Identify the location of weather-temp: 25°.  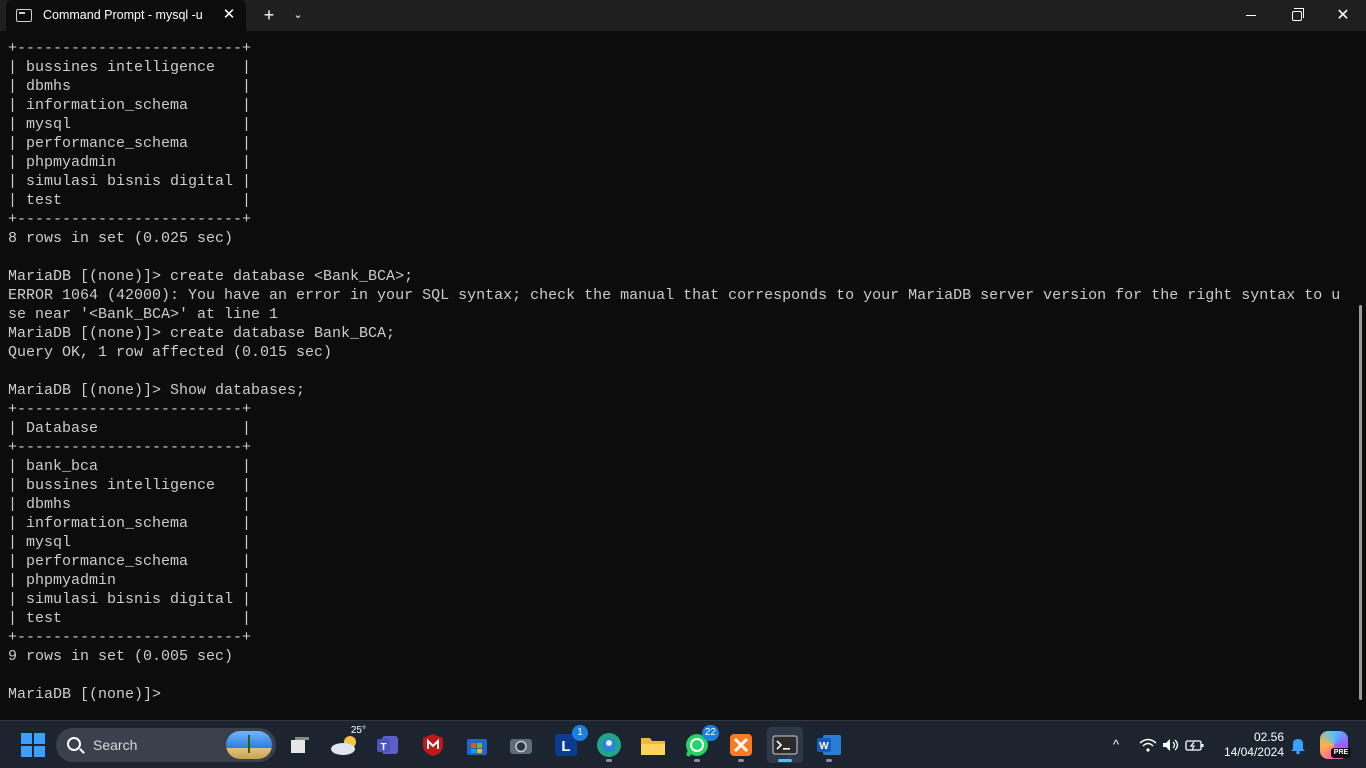
(358, 730).